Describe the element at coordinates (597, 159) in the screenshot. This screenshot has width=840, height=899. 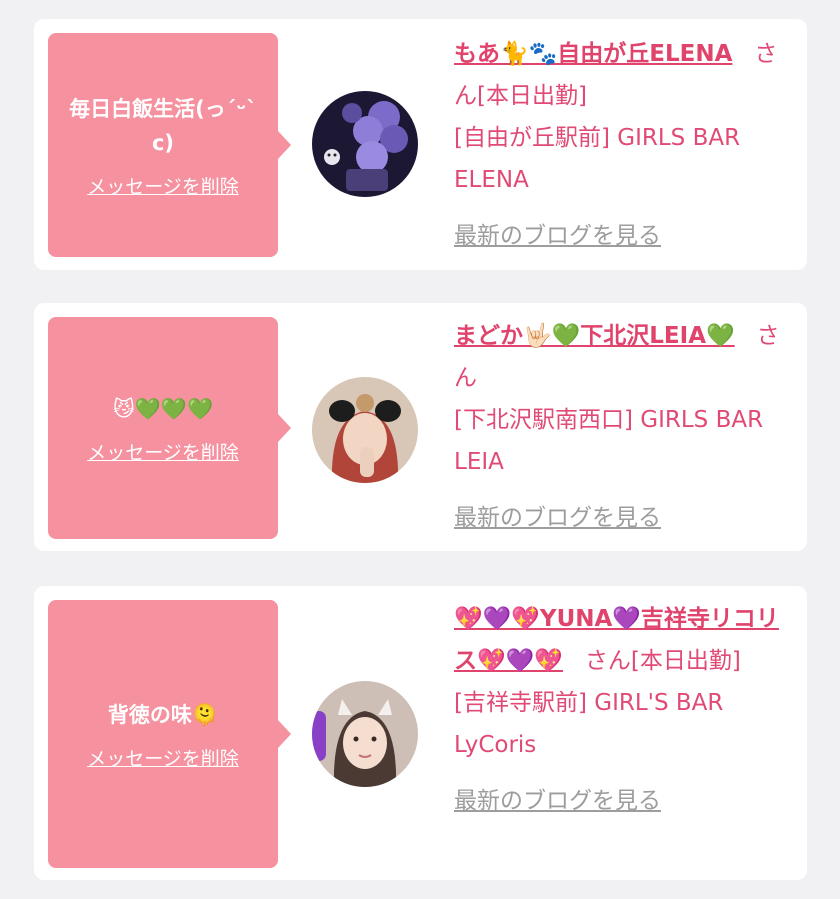
I see `shop-name: [自由が丘駅前] GIRLS BAR ELENA` at that location.